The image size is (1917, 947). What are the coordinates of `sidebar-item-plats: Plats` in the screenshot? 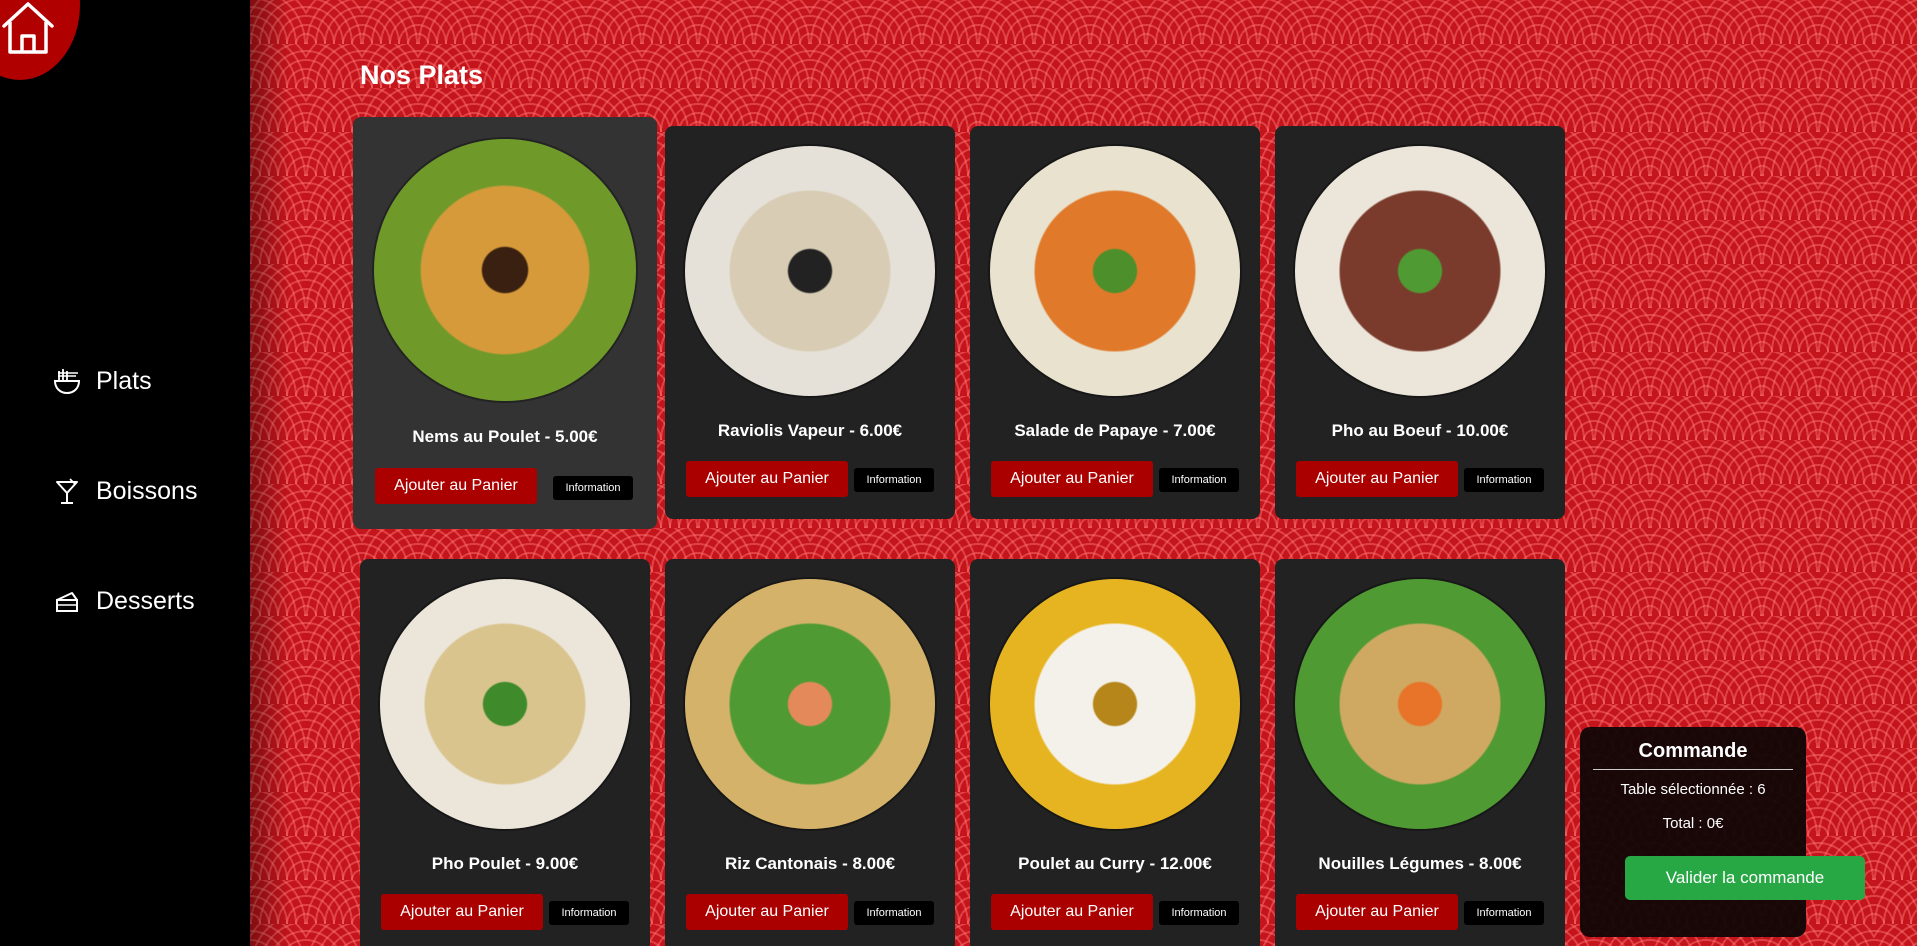 It's located at (102, 381).